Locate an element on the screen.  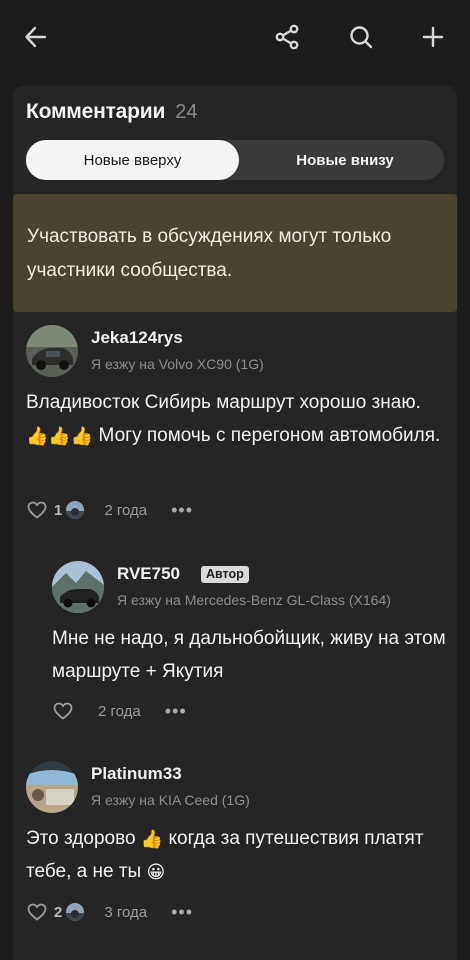
comment-meta: 2 3 года ••• is located at coordinates (109, 912).